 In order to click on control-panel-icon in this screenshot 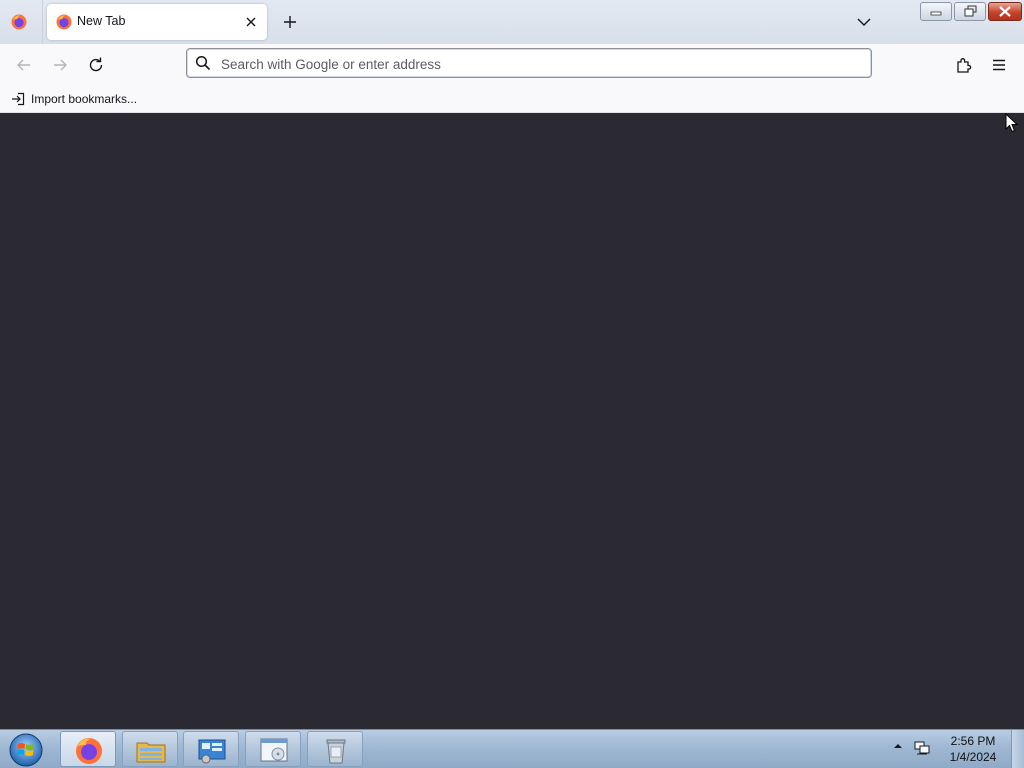, I will do `click(212, 751)`.